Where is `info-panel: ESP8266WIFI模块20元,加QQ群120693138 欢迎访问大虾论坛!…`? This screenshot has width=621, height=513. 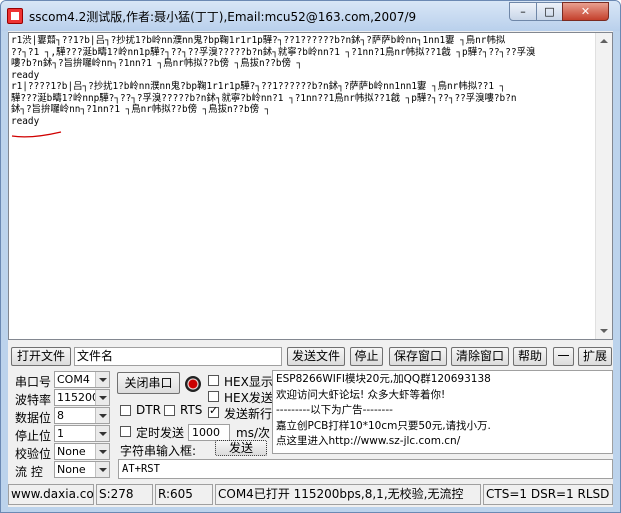
info-panel: ESP8266WIFI模块20元,加QQ群120693138 欢迎访问大虾论坛!… is located at coordinates (442, 412).